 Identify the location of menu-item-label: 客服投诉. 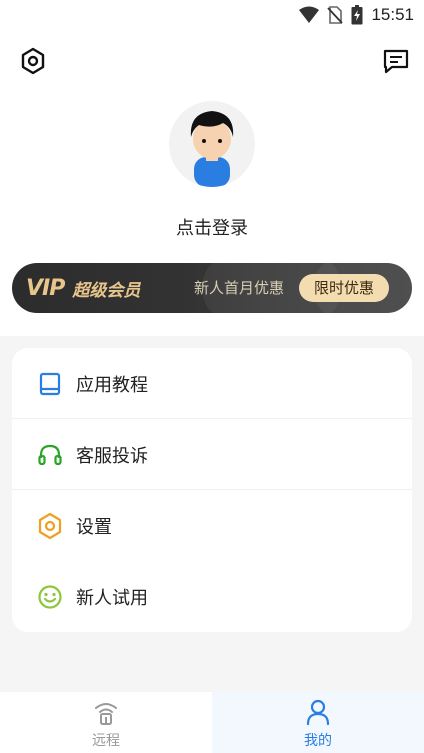
(112, 456).